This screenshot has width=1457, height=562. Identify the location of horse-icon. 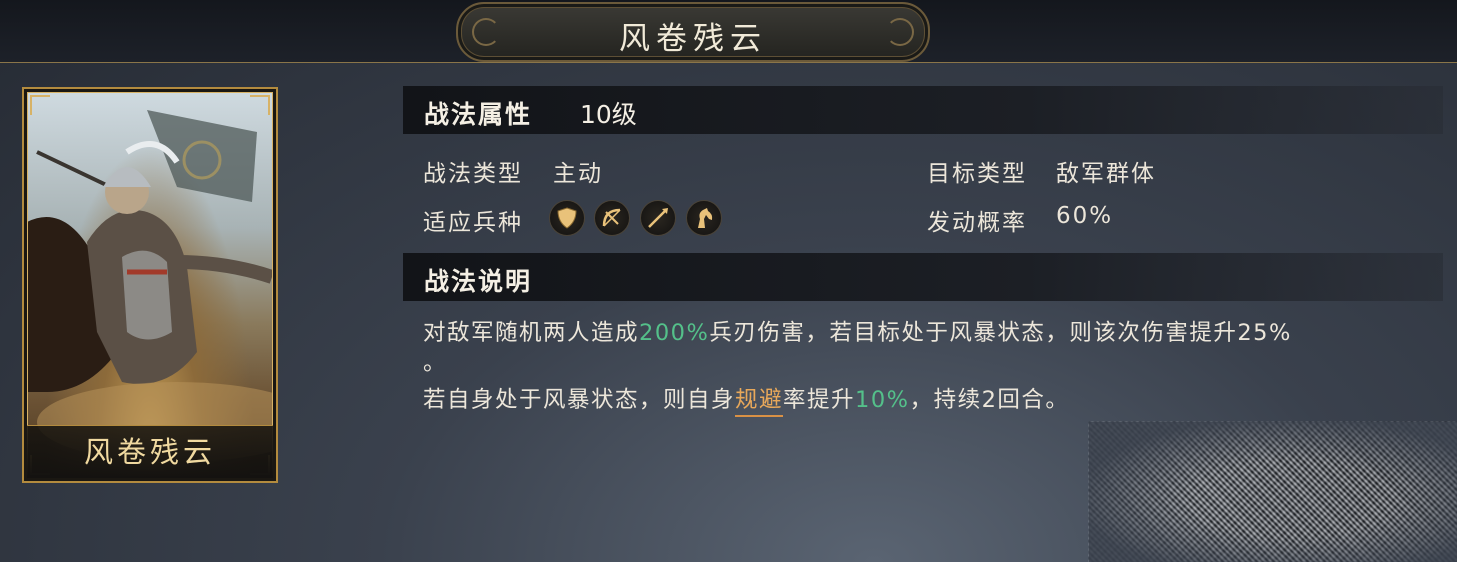
(704, 218).